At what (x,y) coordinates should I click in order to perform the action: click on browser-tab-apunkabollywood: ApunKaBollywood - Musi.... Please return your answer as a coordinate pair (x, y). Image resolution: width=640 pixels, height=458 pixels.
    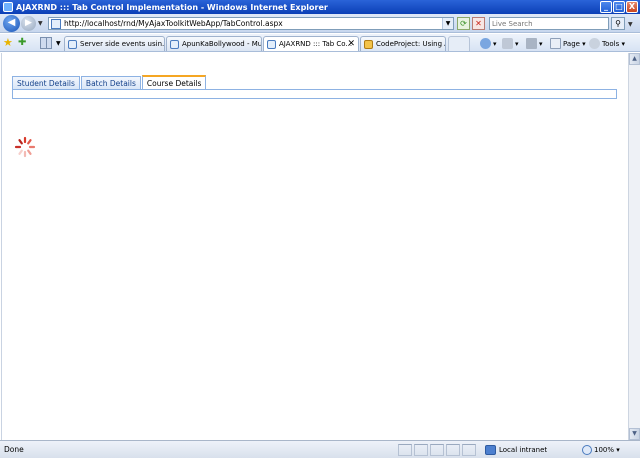
    Looking at the image, I should click on (214, 43).